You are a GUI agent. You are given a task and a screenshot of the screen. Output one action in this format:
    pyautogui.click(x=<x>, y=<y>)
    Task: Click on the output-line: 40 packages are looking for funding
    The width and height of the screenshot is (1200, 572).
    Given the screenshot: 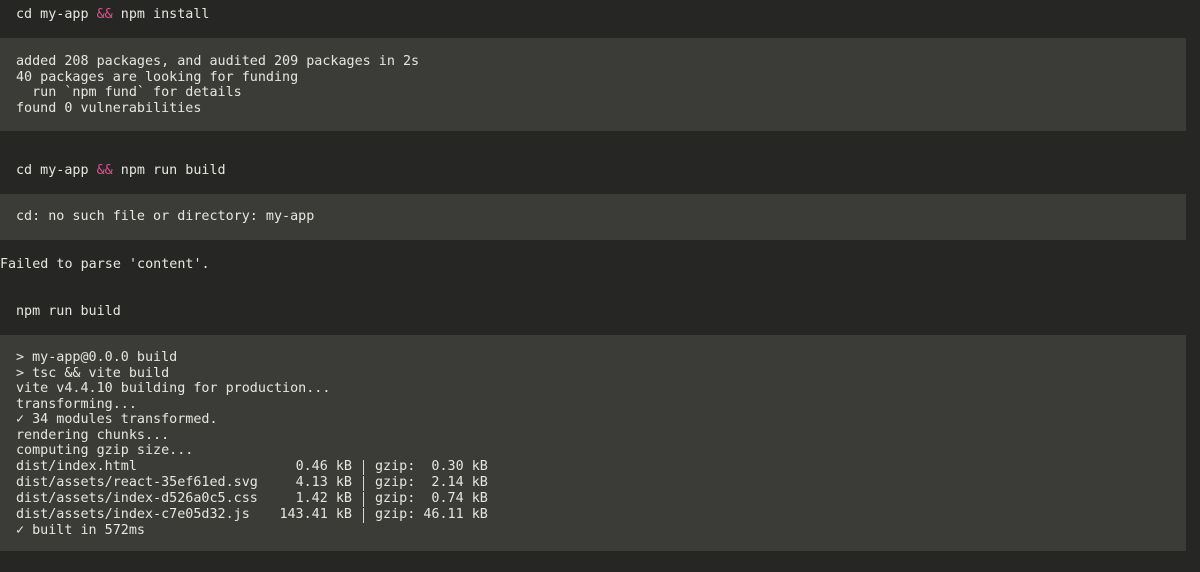 What is the action you would take?
    pyautogui.click(x=157, y=77)
    